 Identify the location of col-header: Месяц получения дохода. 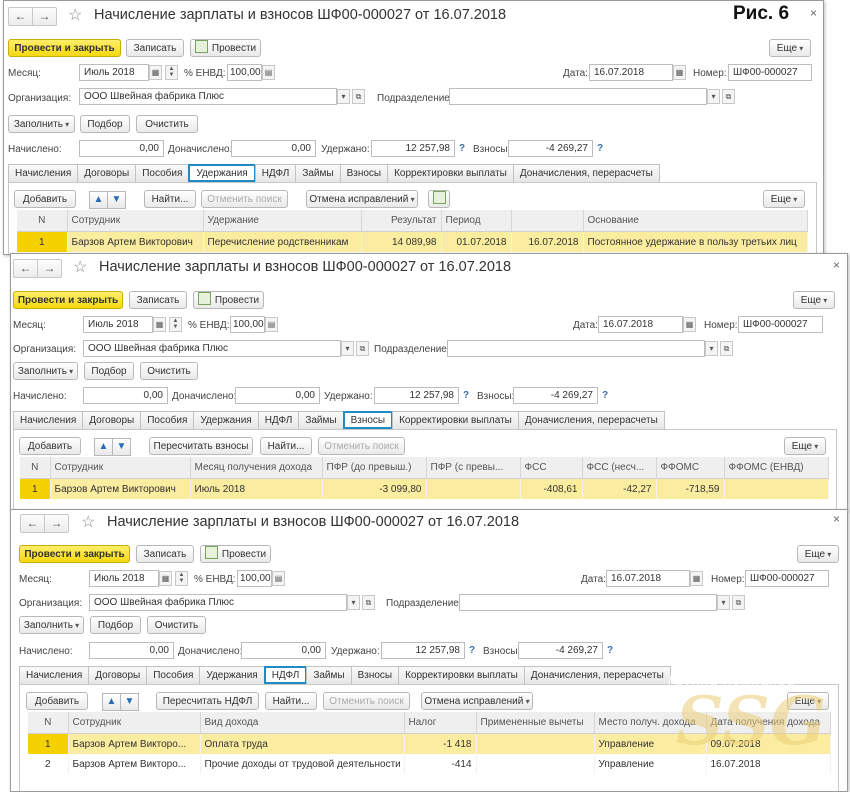
(256, 468).